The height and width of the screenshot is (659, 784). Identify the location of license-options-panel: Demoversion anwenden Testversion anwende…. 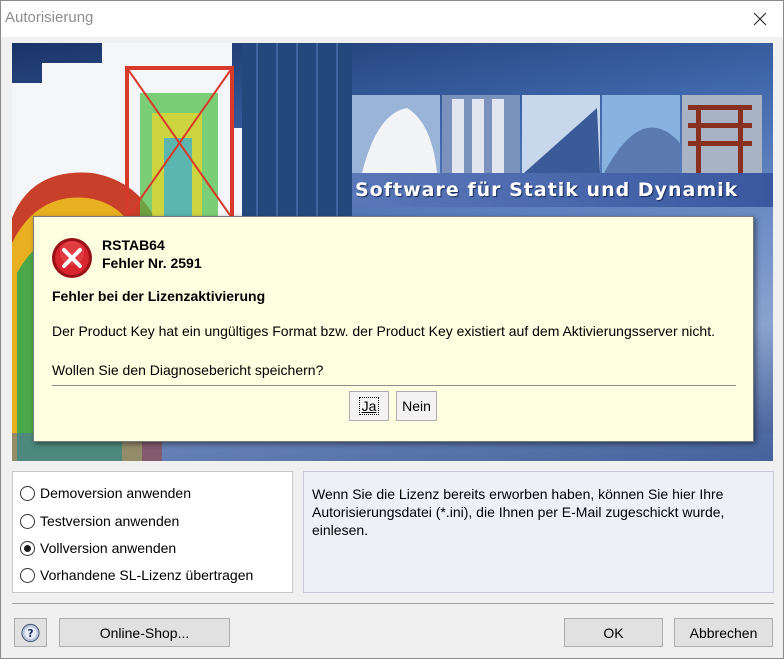
(152, 532).